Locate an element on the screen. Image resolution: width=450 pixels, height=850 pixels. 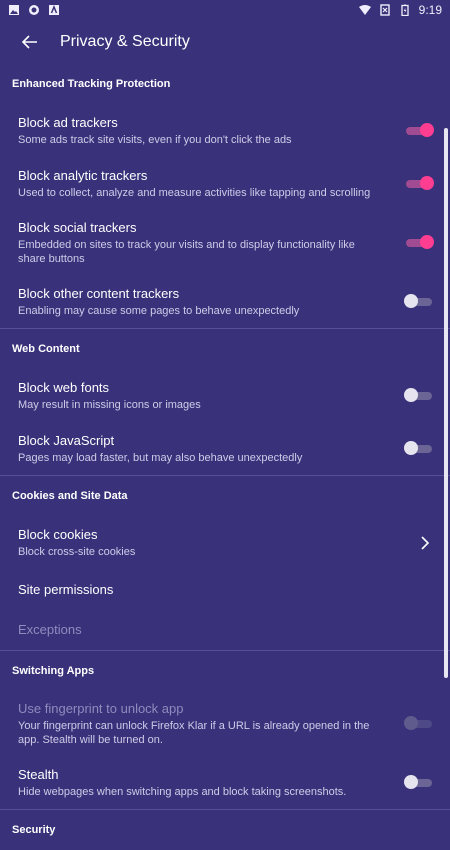
block-analytic-trackers-title: Block analytic trackers is located at coordinates (83, 175).